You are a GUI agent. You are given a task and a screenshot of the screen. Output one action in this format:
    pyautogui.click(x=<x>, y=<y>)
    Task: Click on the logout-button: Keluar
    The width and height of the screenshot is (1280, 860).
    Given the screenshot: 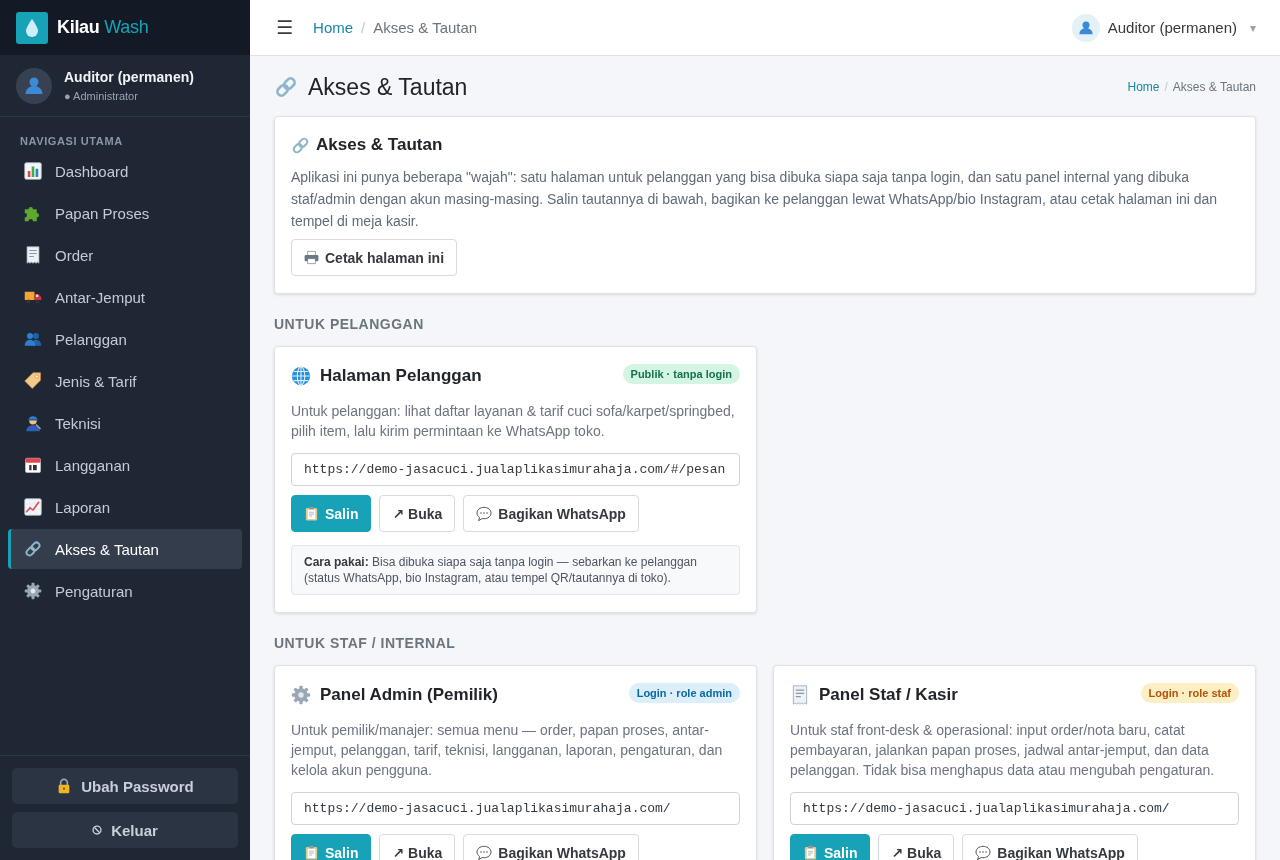 What is the action you would take?
    pyautogui.click(x=125, y=830)
    